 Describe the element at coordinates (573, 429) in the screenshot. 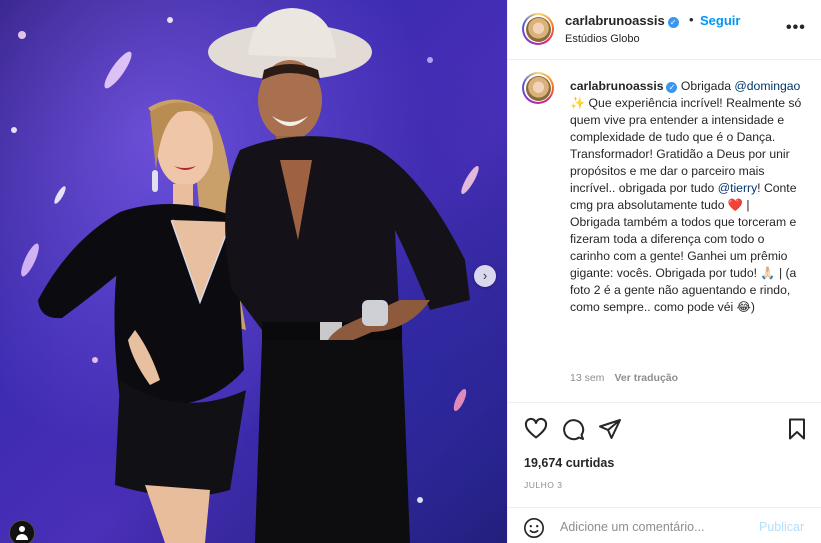

I see `comment-icon` at that location.